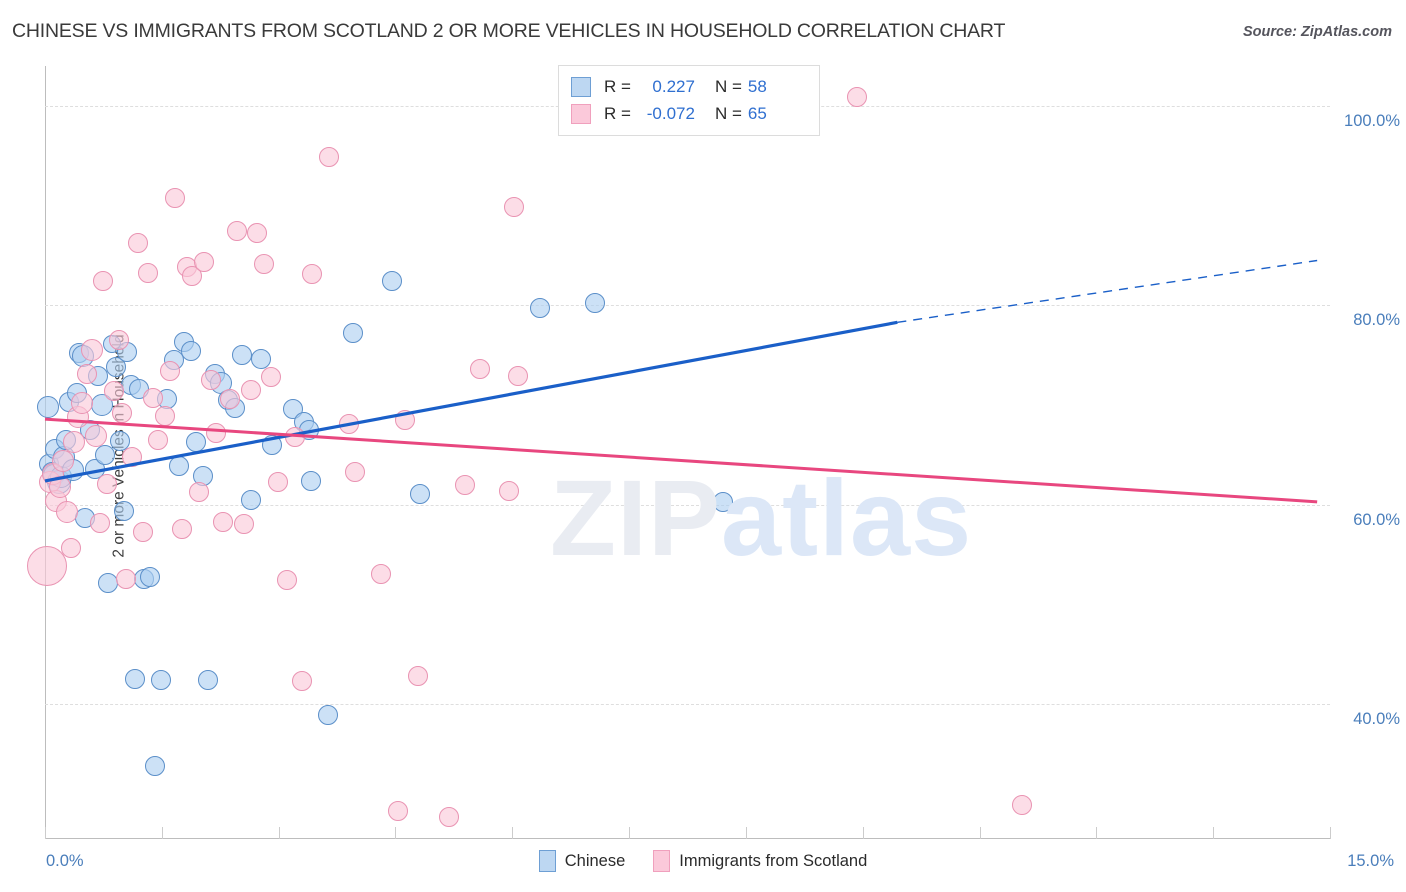 The height and width of the screenshot is (892, 1406). What do you see at coordinates (662, 861) in the screenshot?
I see `legend-swatch-scotland` at bounding box center [662, 861].